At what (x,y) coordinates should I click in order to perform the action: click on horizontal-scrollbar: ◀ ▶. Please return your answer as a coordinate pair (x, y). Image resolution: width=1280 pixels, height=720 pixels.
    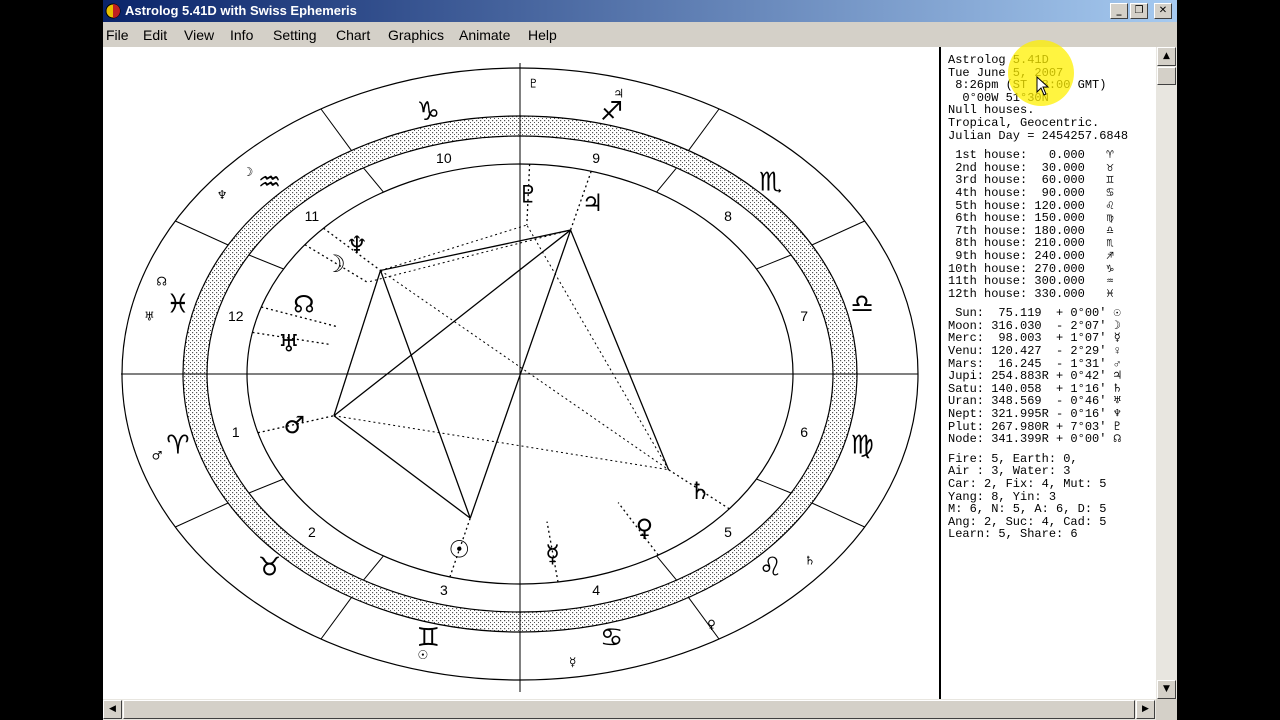
    Looking at the image, I should click on (629, 709).